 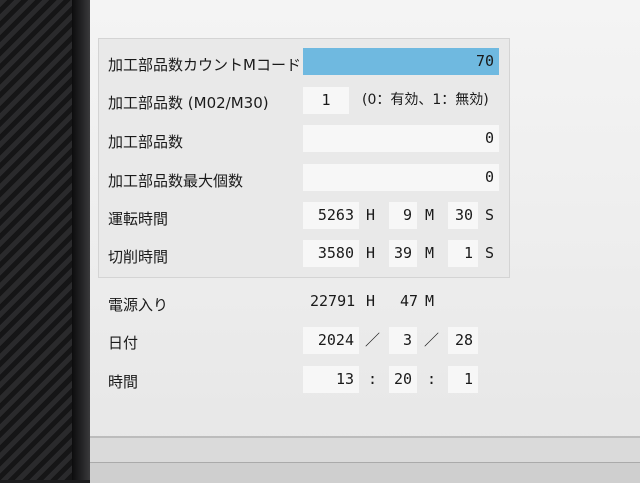 I want to click on cut-time-minutes-unit: M, so click(x=430, y=253).